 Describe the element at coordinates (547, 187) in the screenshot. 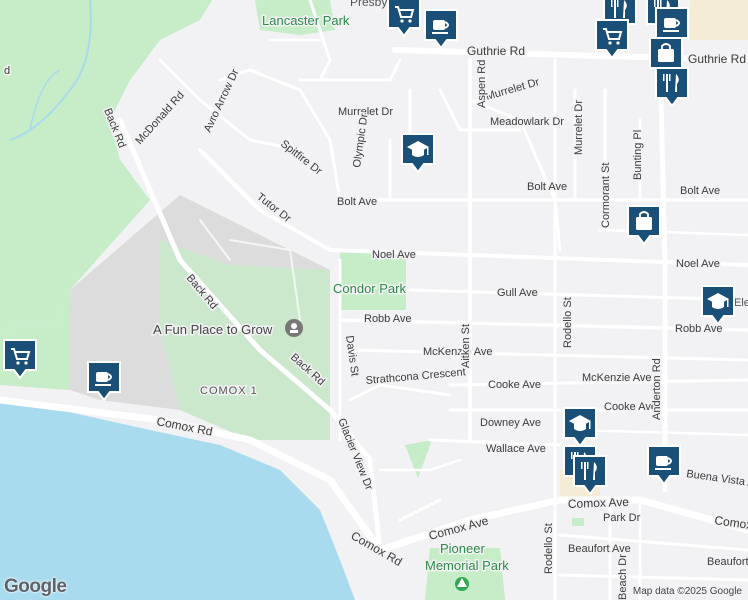

I see `road-label-bolt-ave-mid: Bolt Ave` at that location.